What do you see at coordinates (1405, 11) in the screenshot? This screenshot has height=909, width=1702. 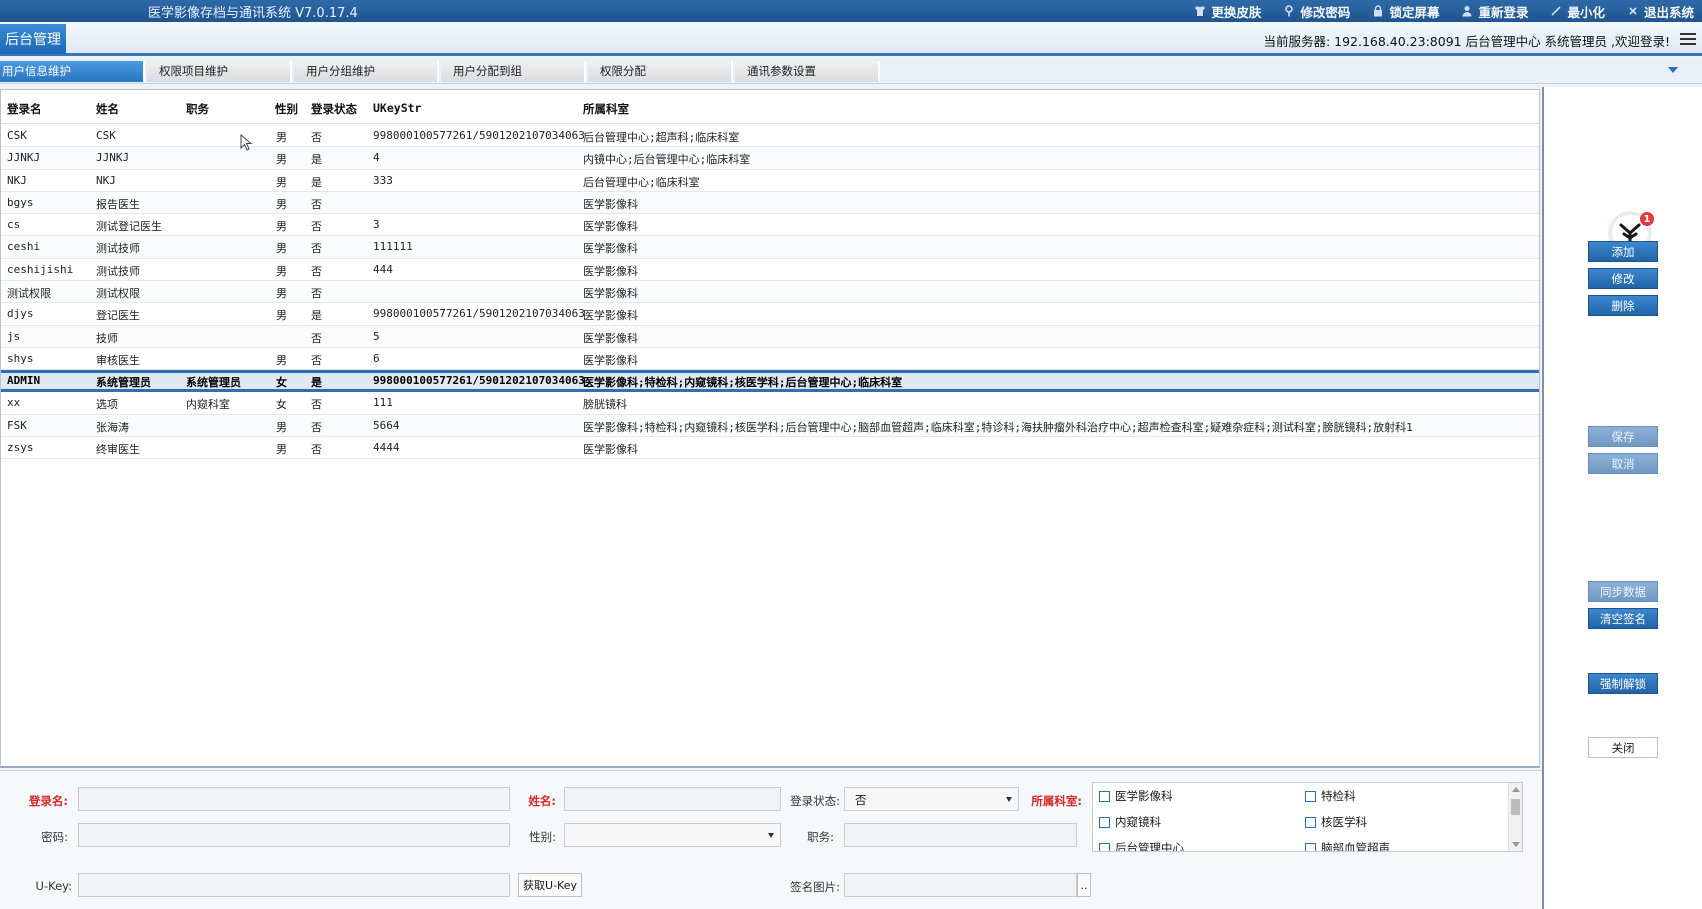 I see `lock-screen-button: 锁定屏幕` at bounding box center [1405, 11].